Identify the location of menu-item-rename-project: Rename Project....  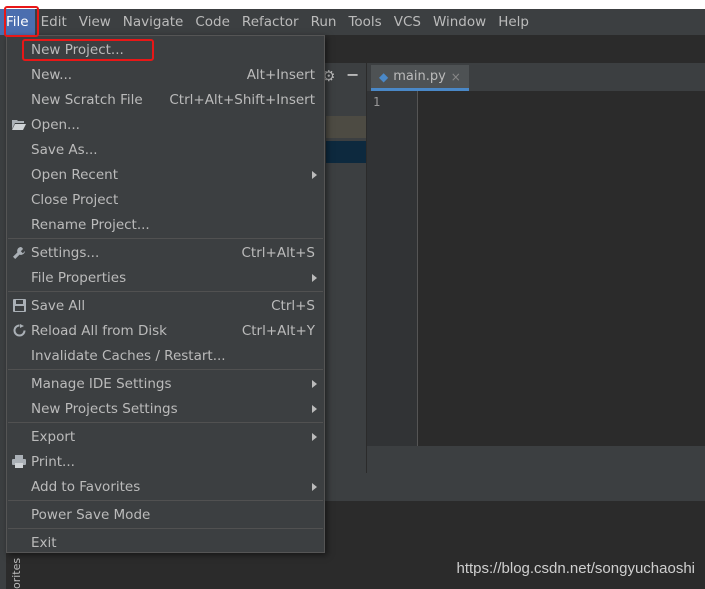
(165, 224).